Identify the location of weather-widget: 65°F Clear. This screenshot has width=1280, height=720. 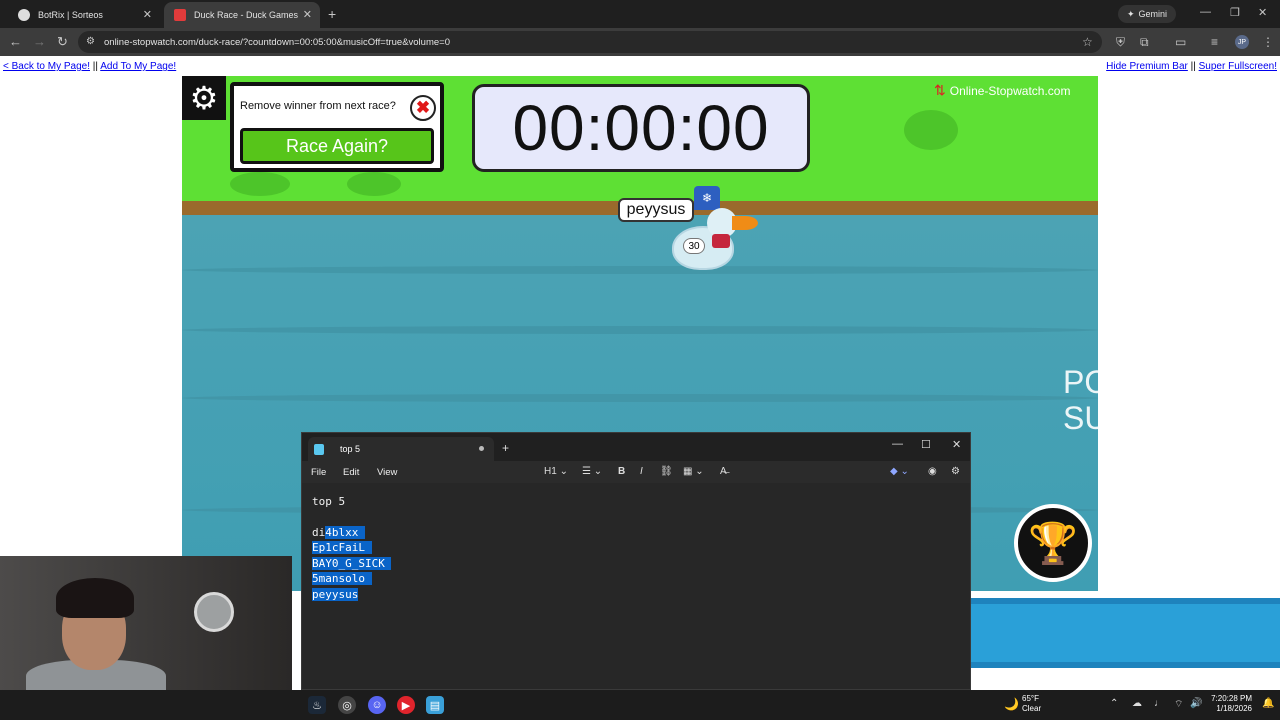
(1031, 704).